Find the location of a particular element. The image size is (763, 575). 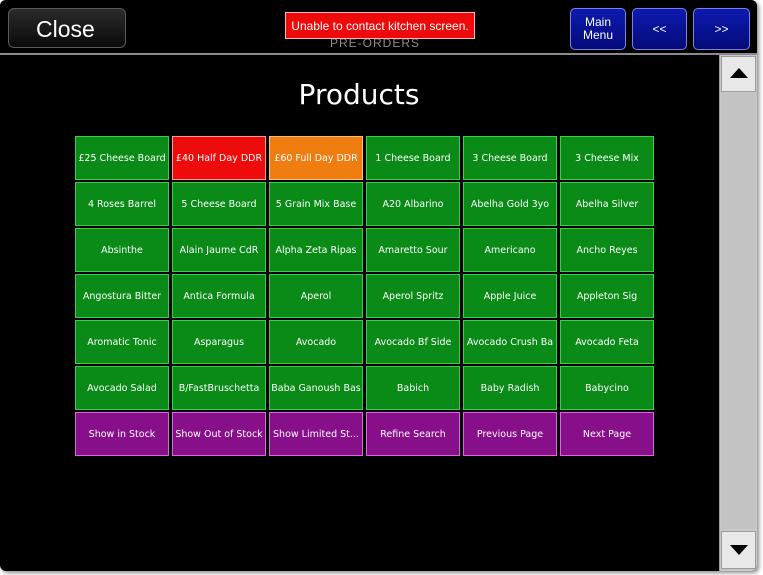

product-button: Baba Ganoush Bas is located at coordinates (316, 388).